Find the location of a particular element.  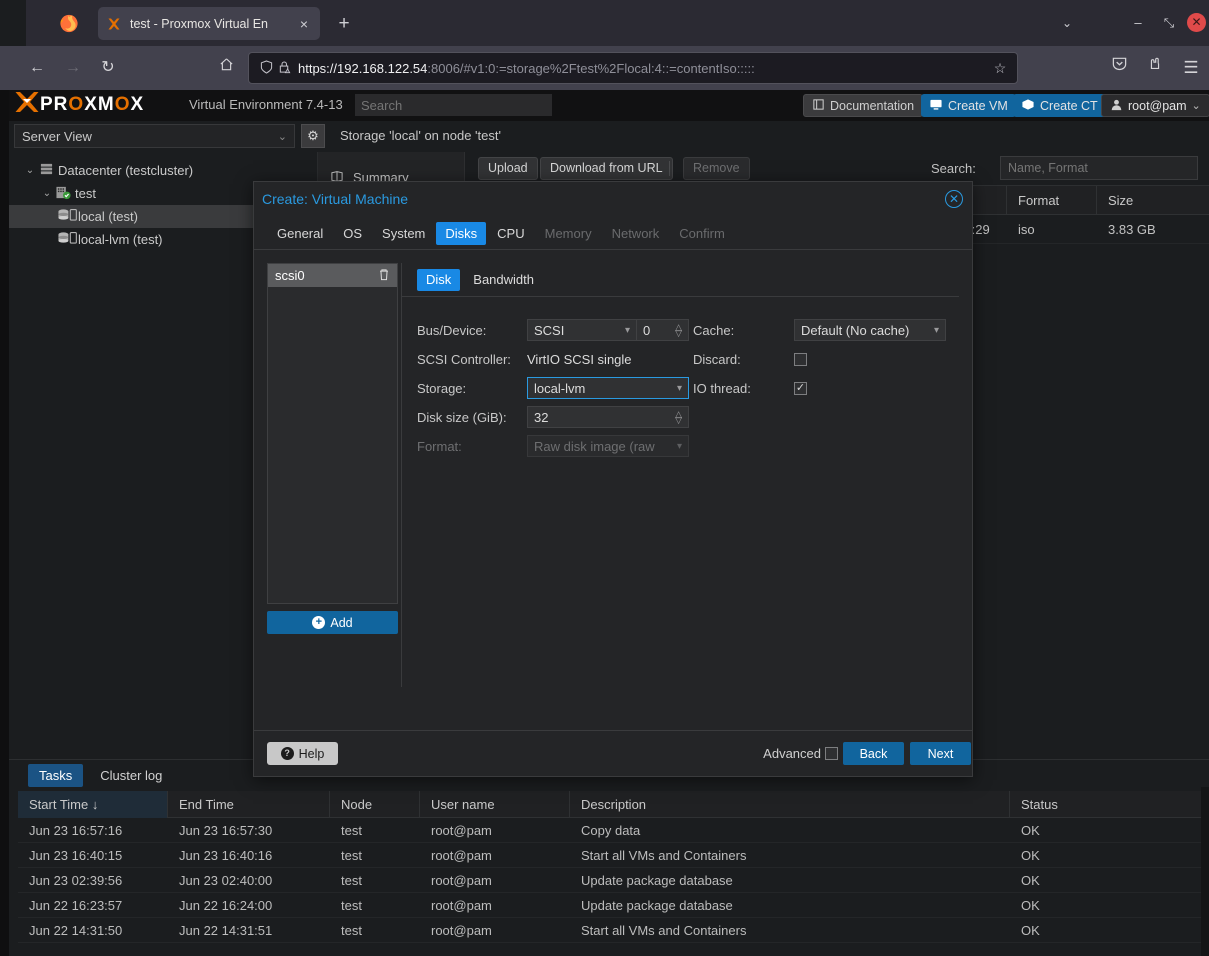

tab-list-chevron-down-icon: ⌄ is located at coordinates (1067, 23).